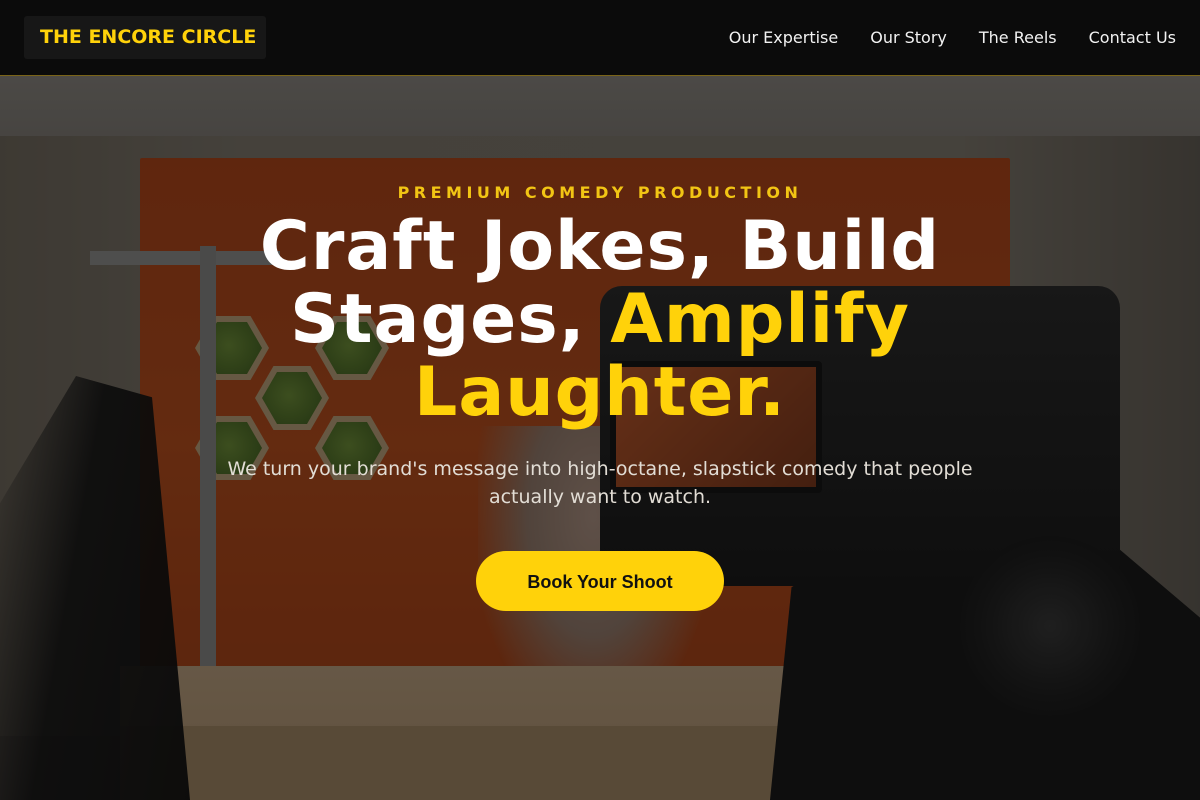  What do you see at coordinates (600, 581) in the screenshot?
I see `book-your-shoot-button: Book Your Shoot` at bounding box center [600, 581].